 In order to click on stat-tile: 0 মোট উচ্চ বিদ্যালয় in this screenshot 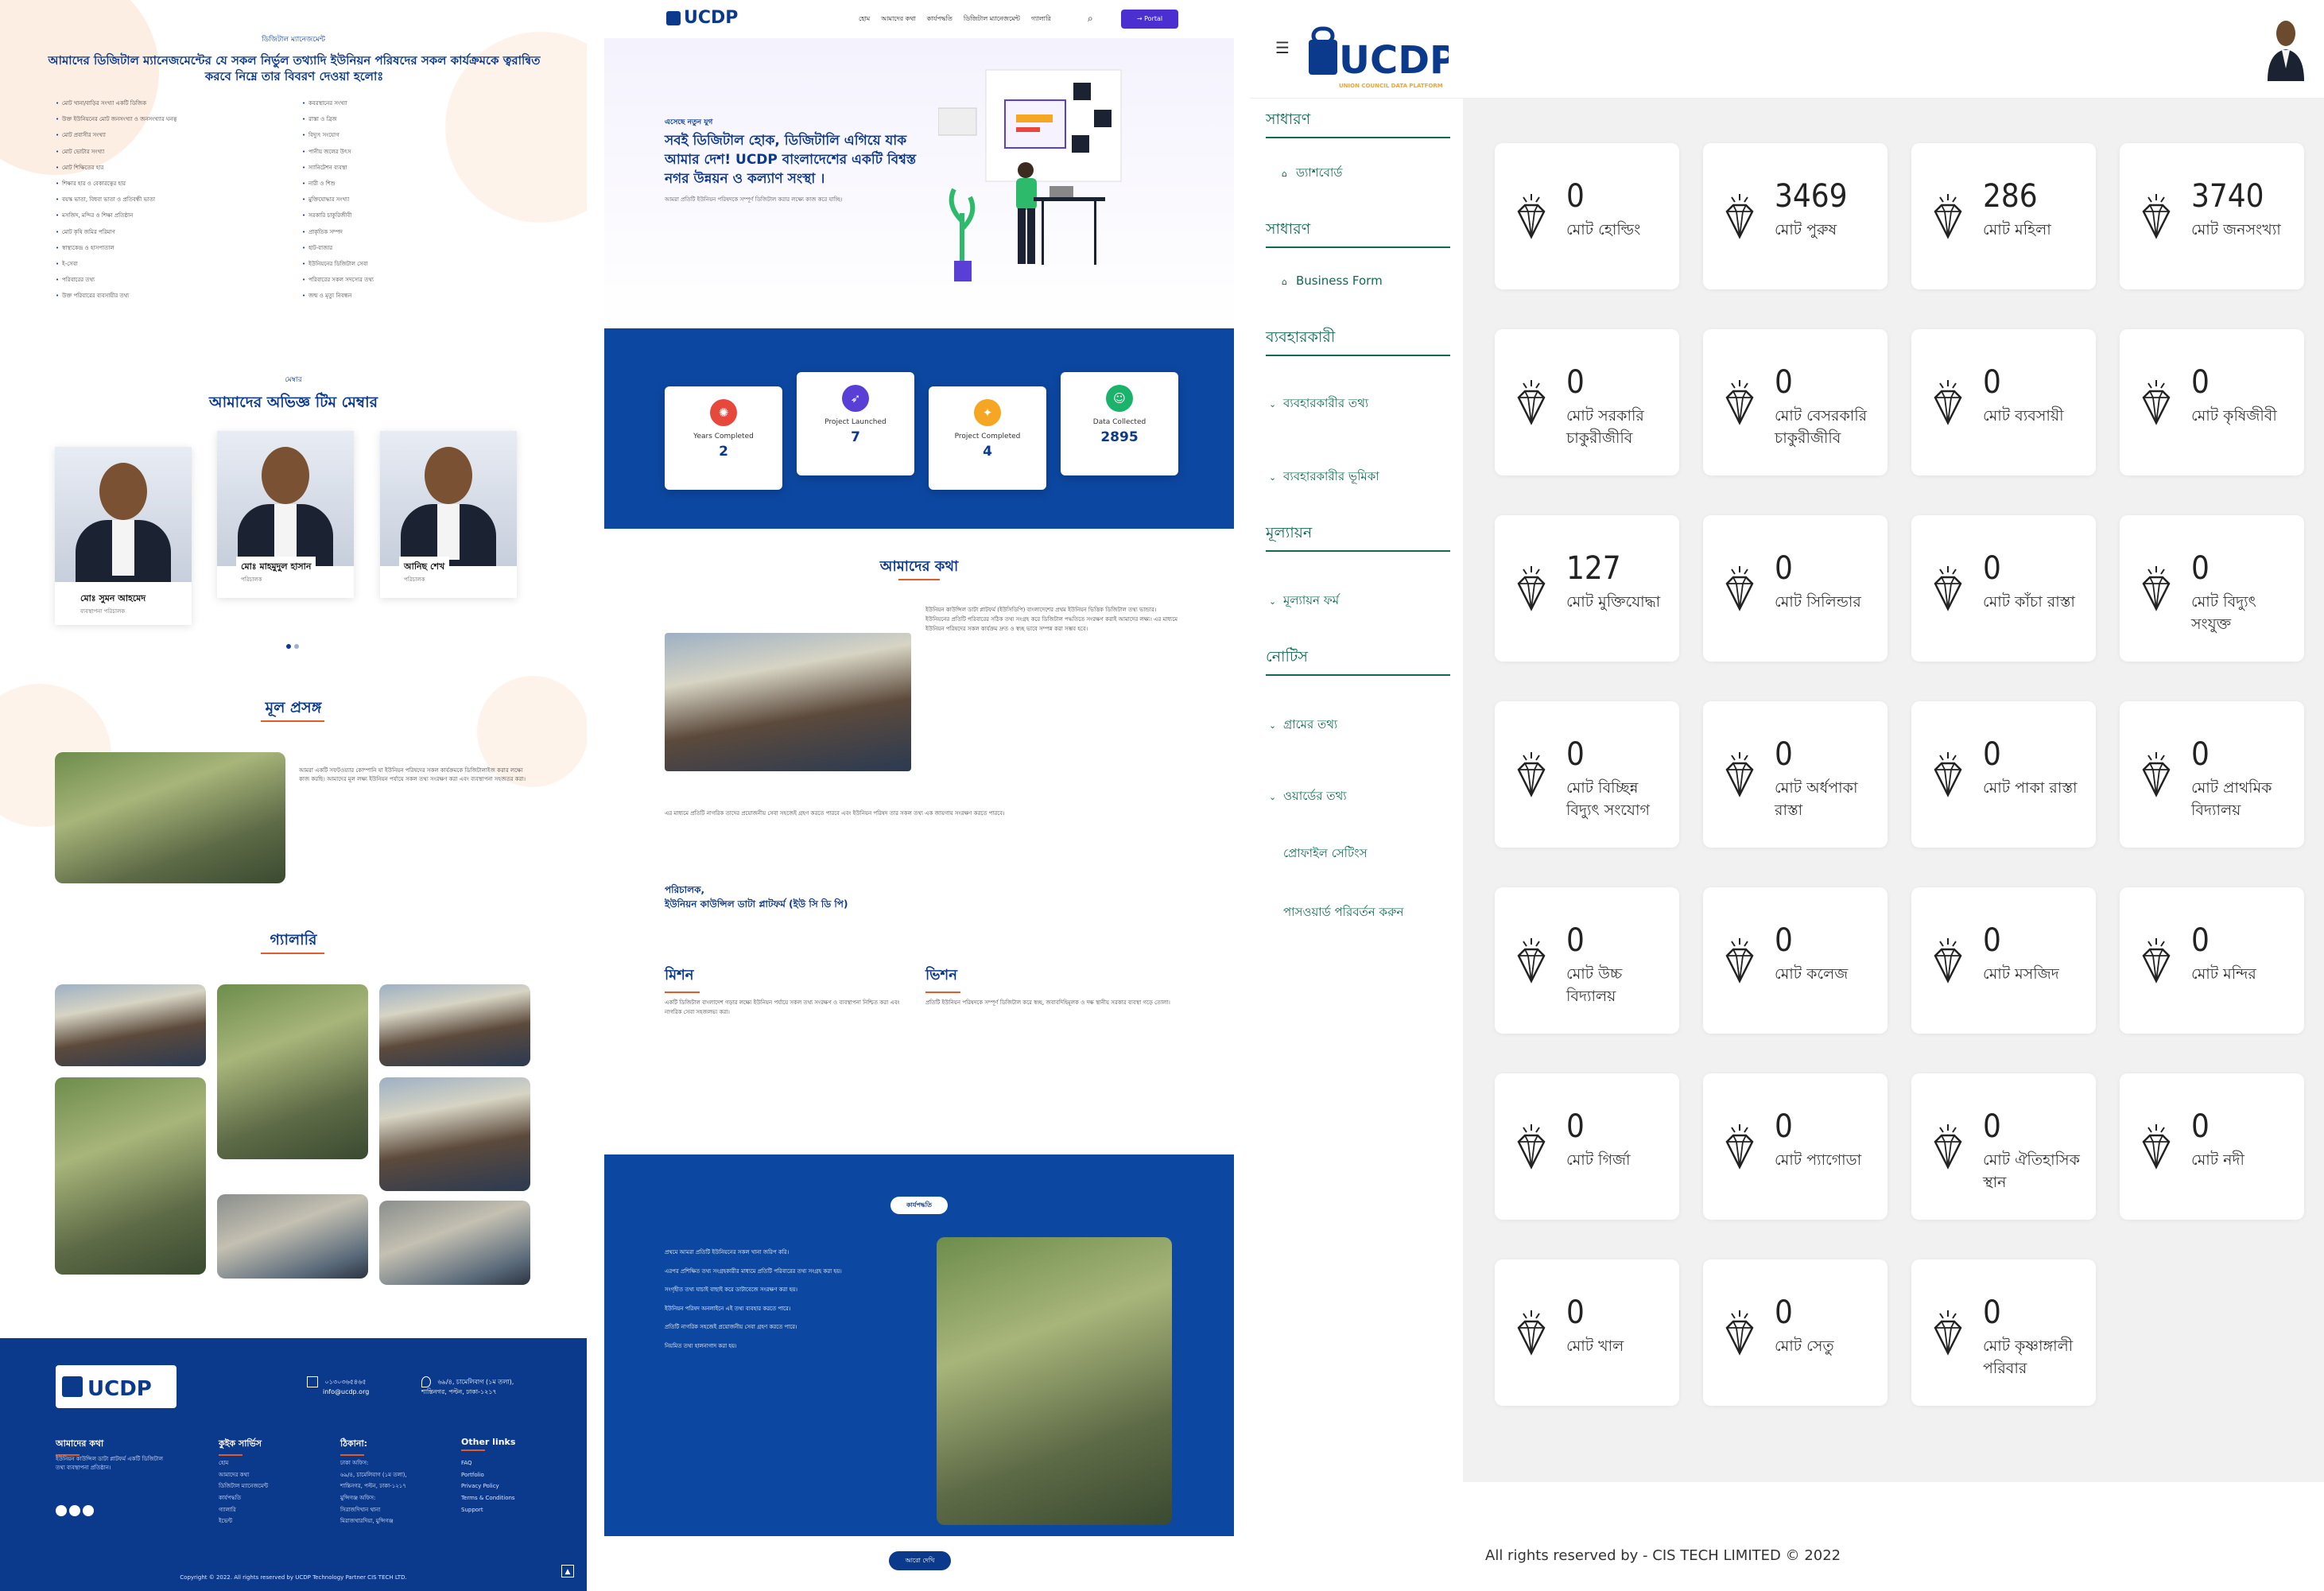, I will do `click(1587, 961)`.